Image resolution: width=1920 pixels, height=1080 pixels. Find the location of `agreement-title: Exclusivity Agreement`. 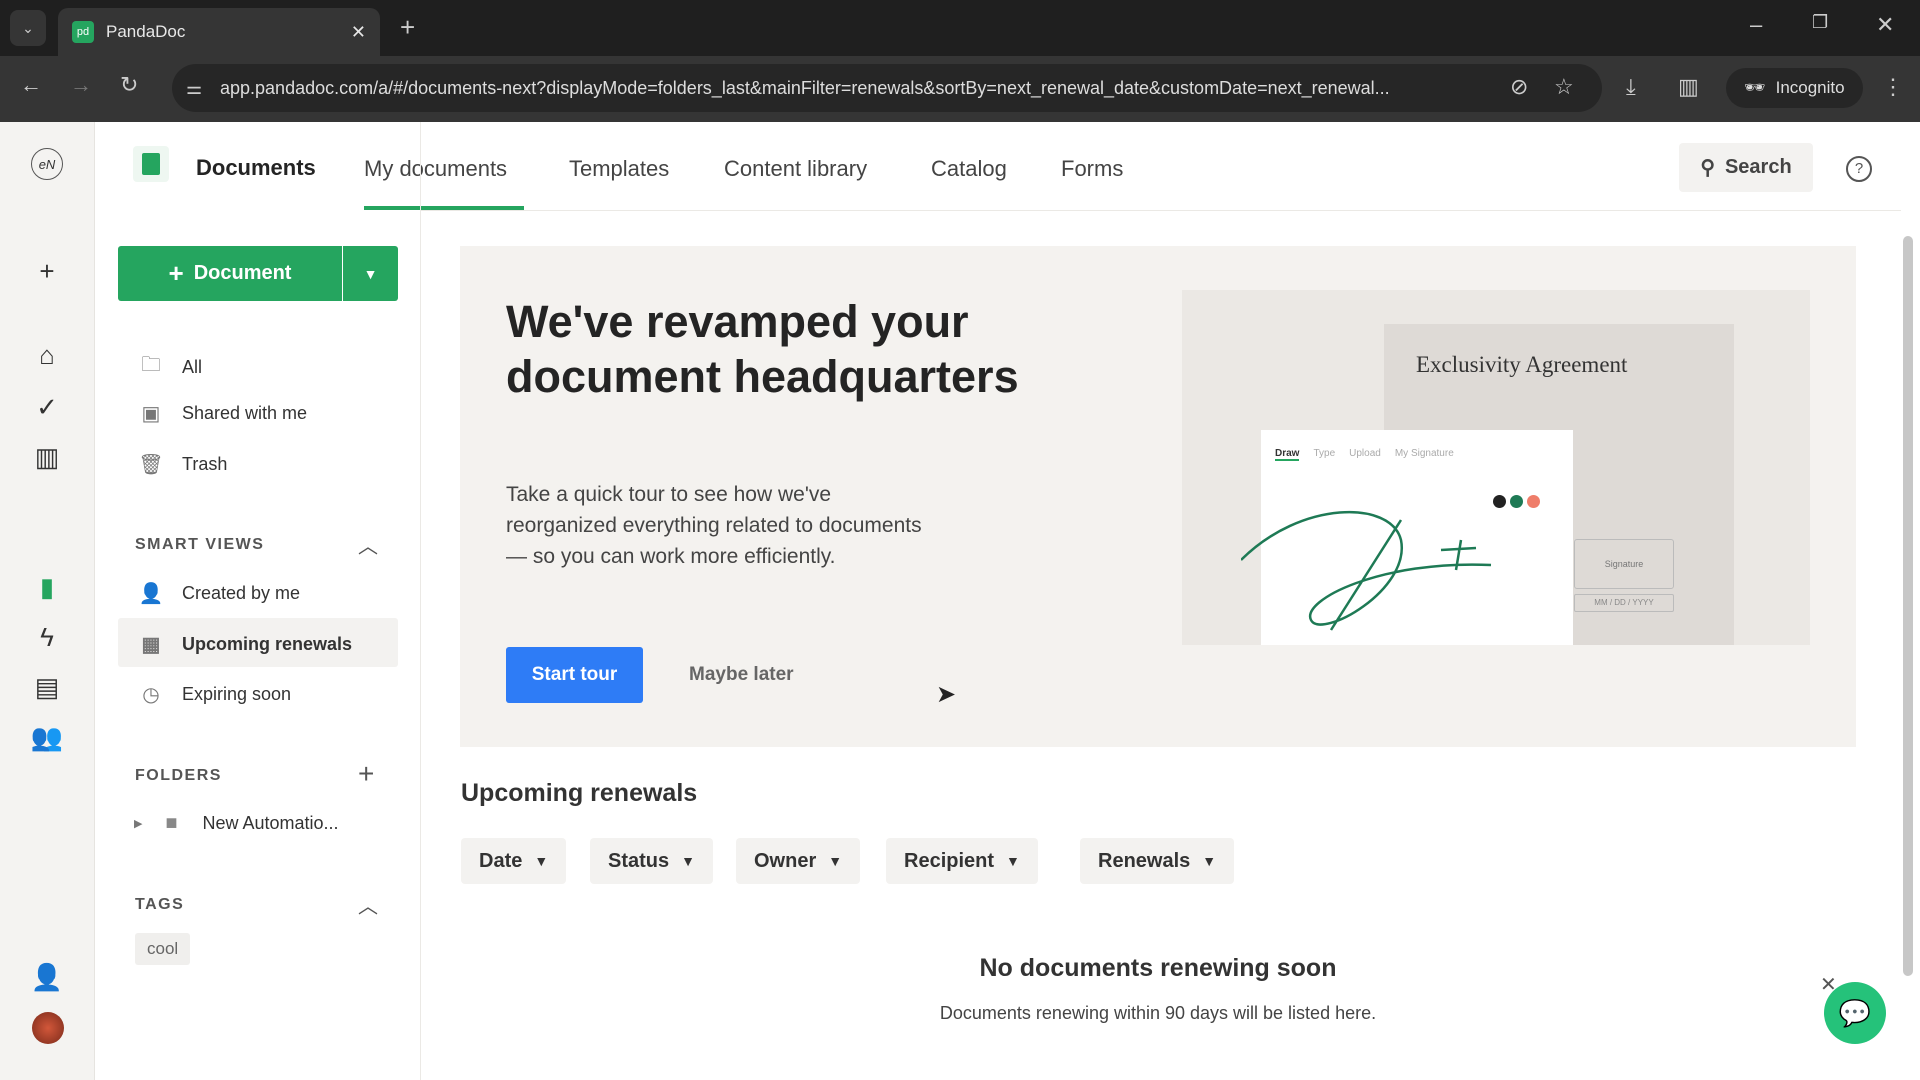

agreement-title: Exclusivity Agreement is located at coordinates (1522, 364).